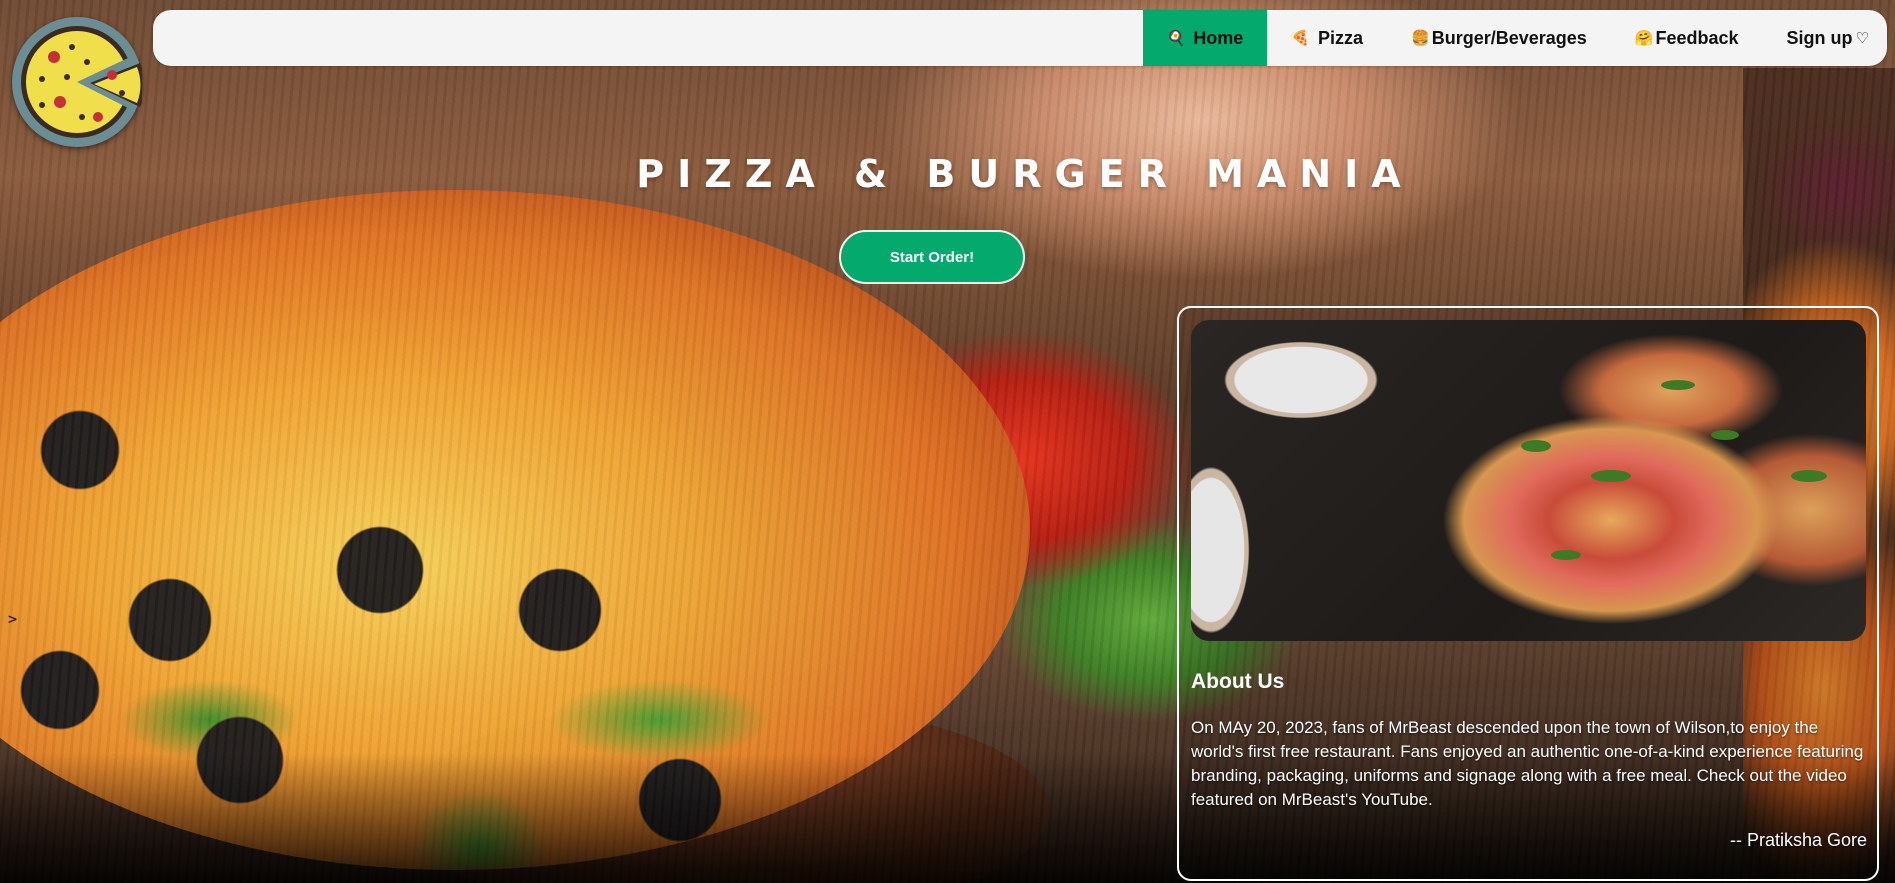 The width and height of the screenshot is (1895, 883). Describe the element at coordinates (1528, 480) in the screenshot. I see `about-us-pizza-photo` at that location.